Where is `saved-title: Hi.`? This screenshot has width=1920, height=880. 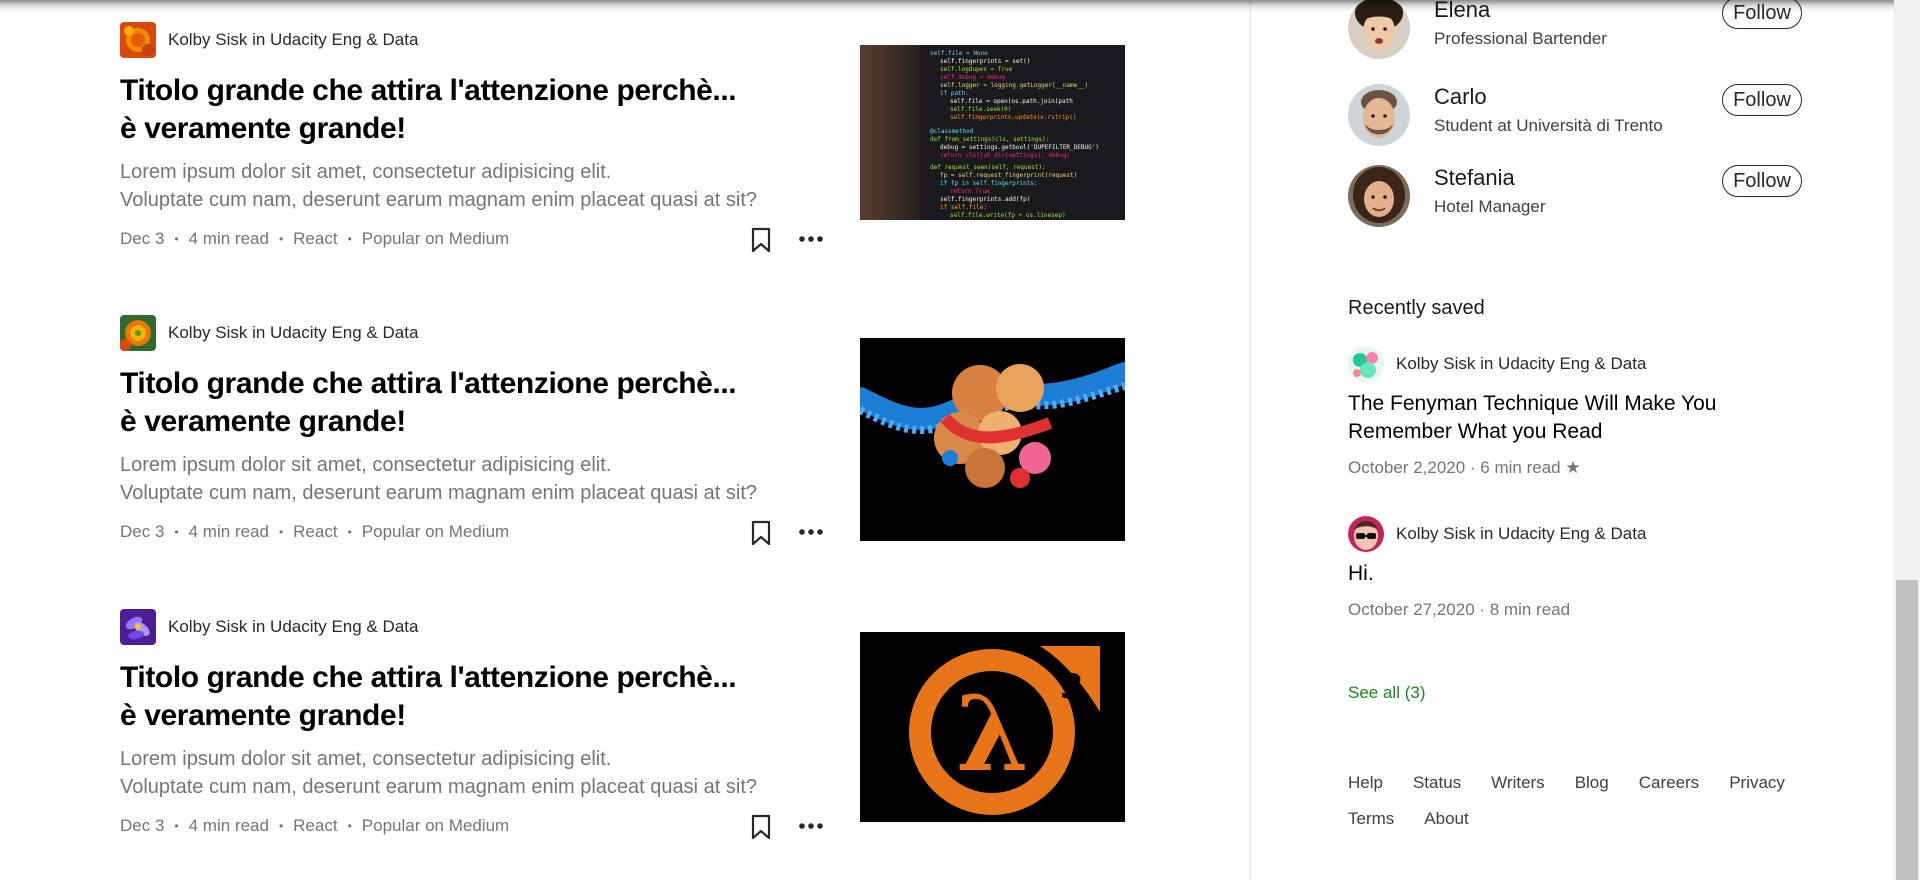
saved-title: Hi. is located at coordinates (1558, 574).